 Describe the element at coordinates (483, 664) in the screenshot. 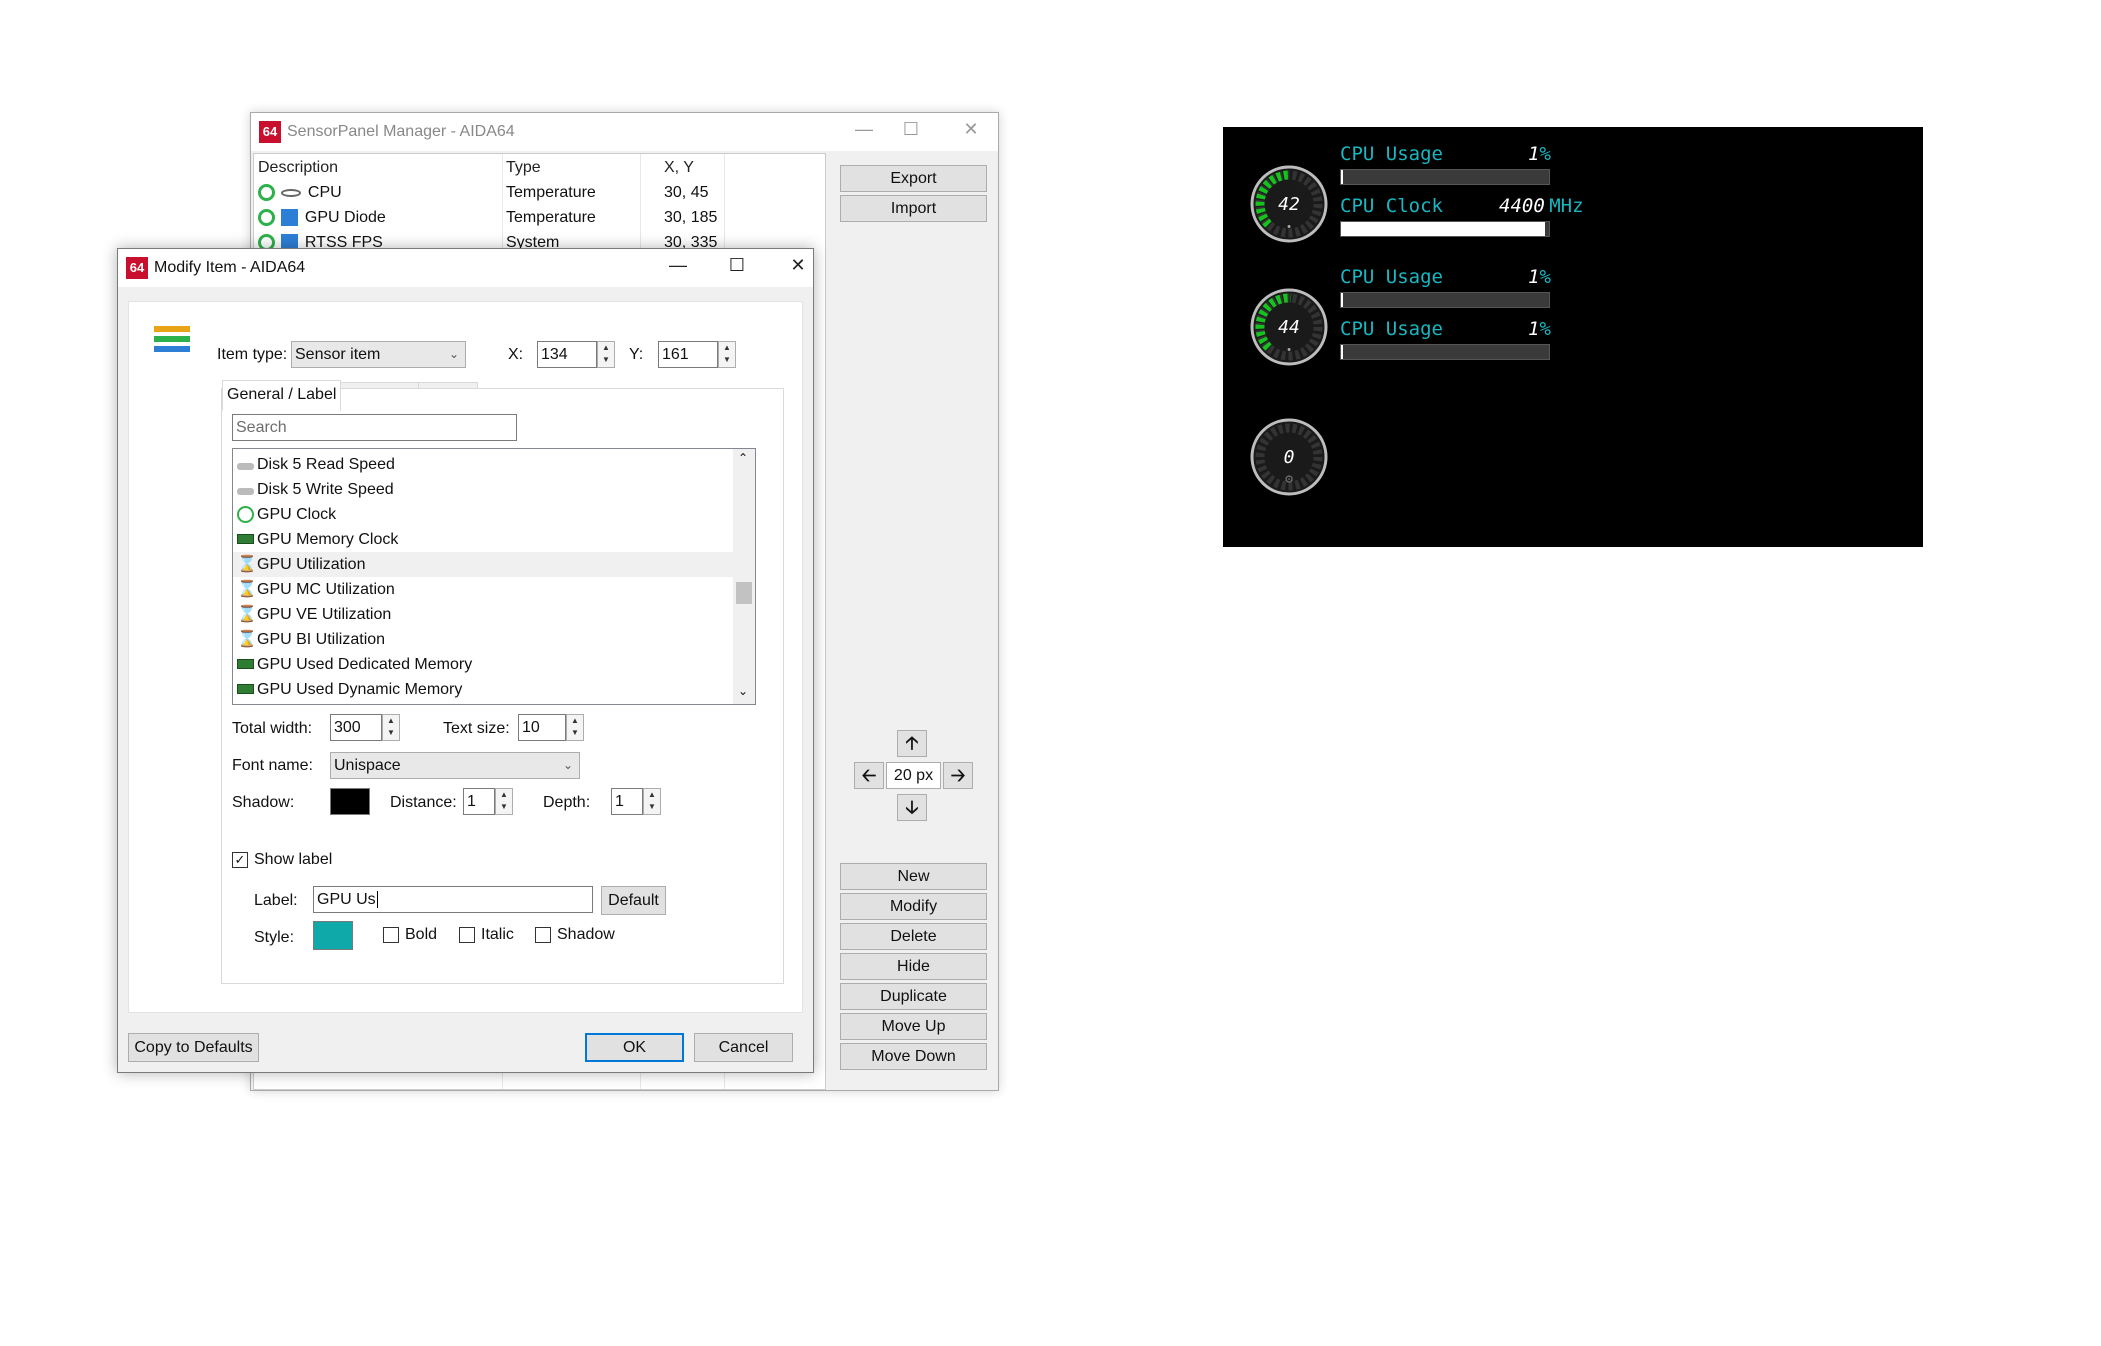

I see `list-item: GPU Used Dedicated Memory` at that location.